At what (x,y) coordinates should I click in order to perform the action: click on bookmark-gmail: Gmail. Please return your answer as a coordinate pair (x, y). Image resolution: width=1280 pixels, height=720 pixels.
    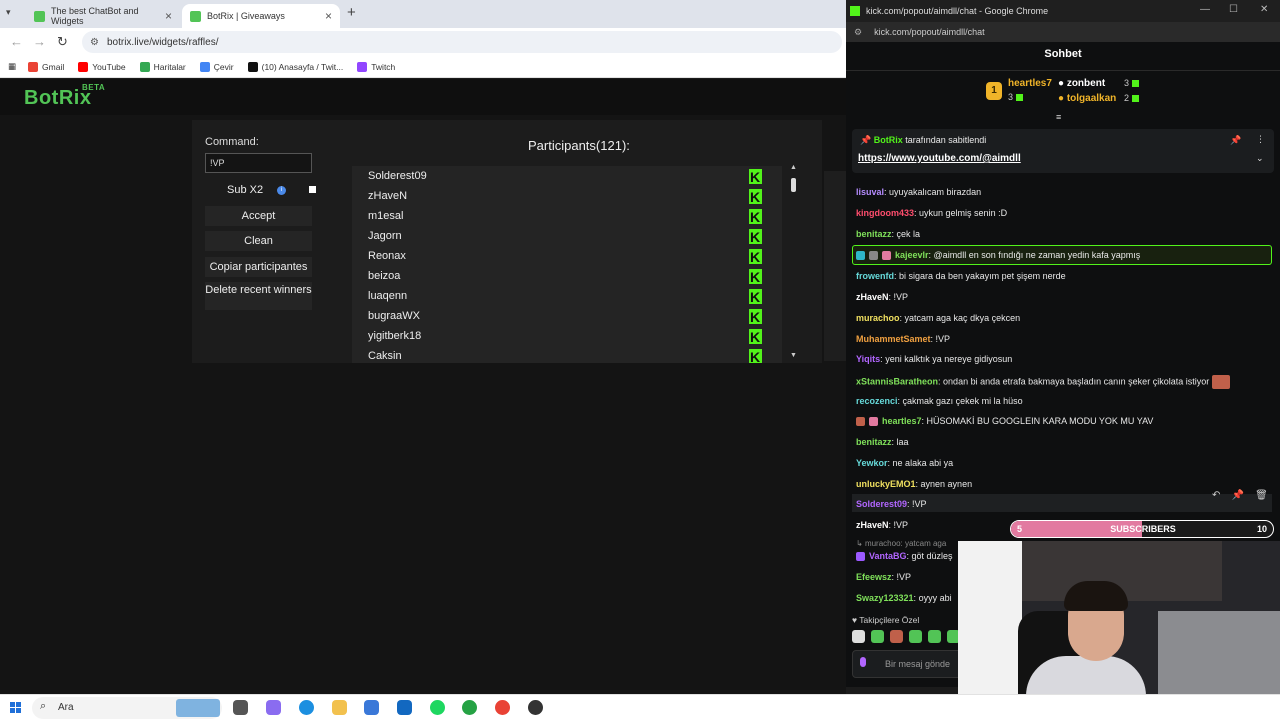
    Looking at the image, I should click on (46, 66).